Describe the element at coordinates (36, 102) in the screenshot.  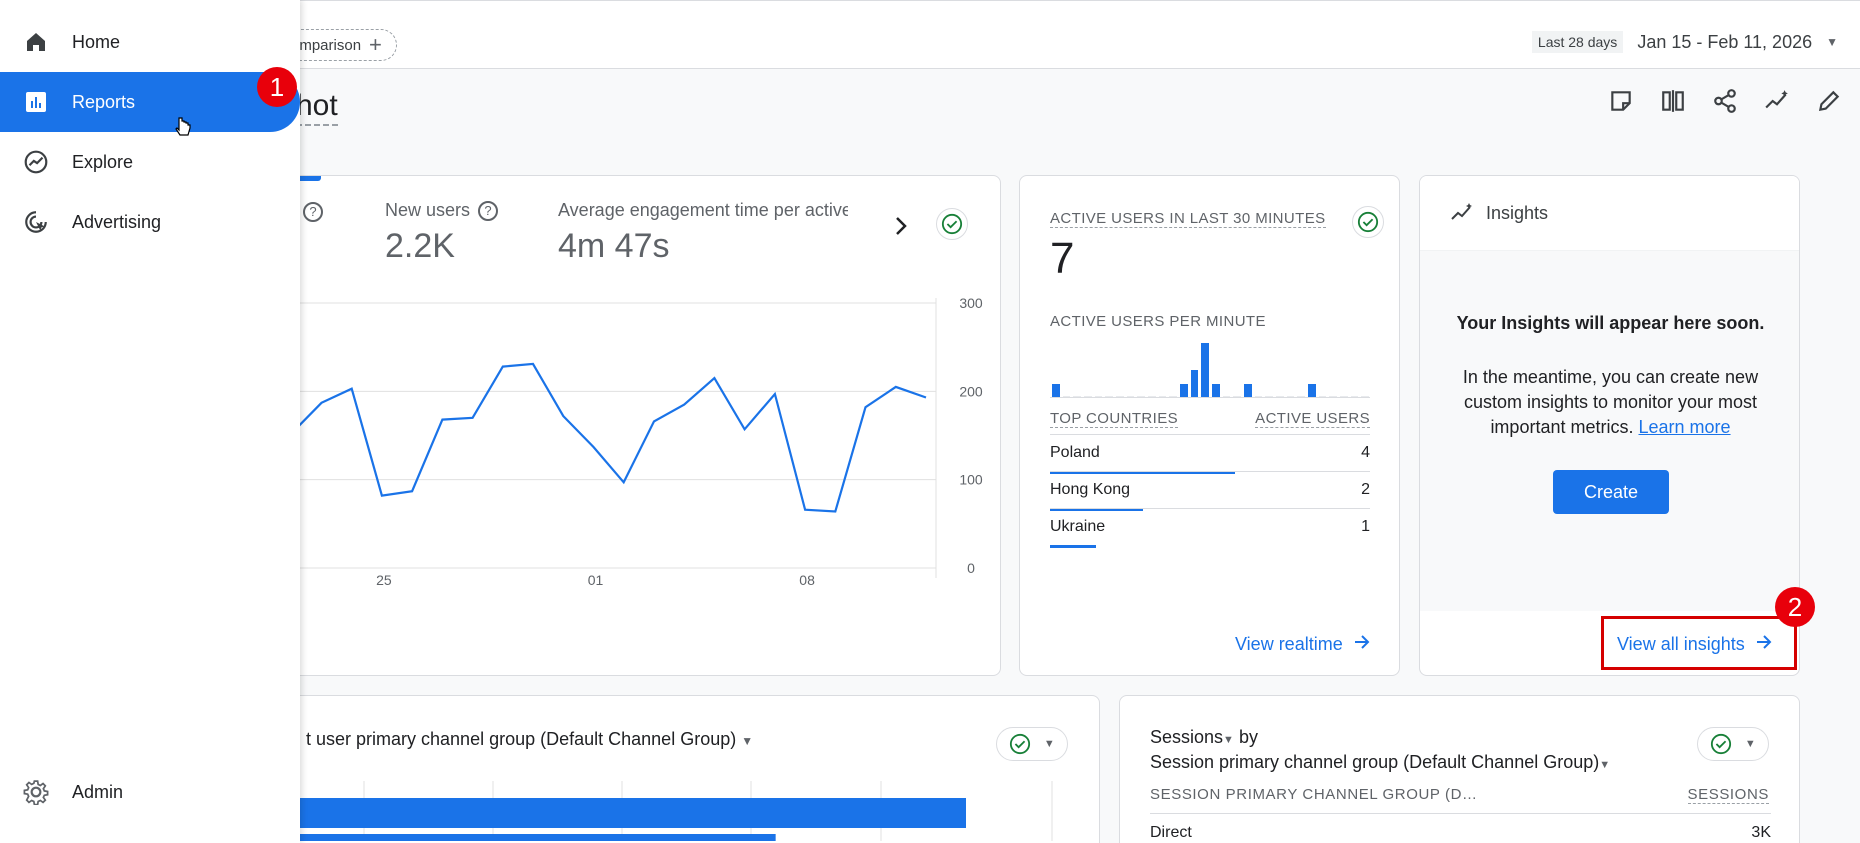
I see `bar-chart-icon` at that location.